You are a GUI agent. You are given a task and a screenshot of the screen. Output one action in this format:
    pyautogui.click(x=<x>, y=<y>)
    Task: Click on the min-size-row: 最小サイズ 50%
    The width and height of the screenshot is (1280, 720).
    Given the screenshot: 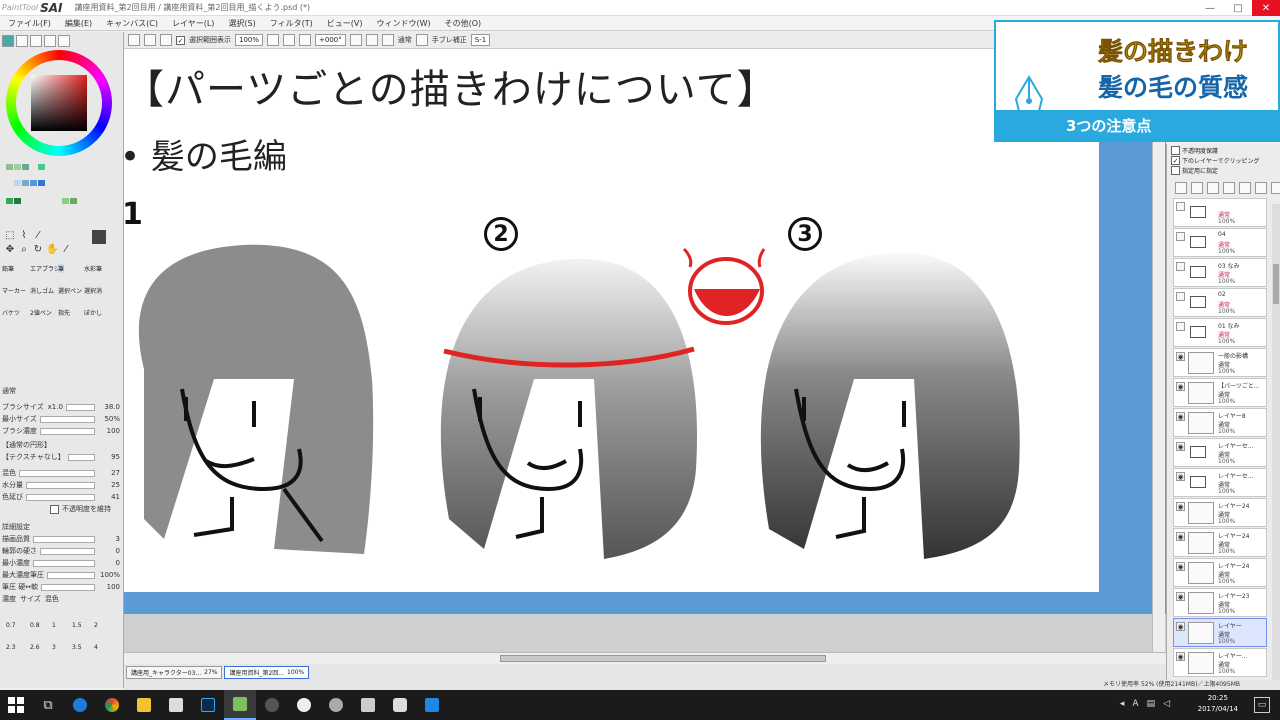 What is the action you would take?
    pyautogui.click(x=61, y=419)
    